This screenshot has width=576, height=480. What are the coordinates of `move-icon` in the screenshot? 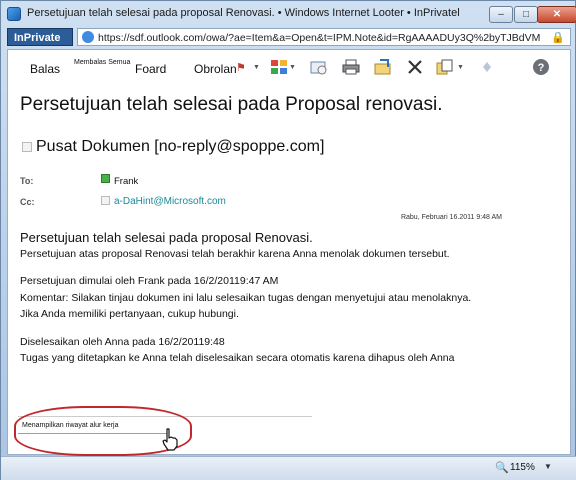 It's located at (383, 67).